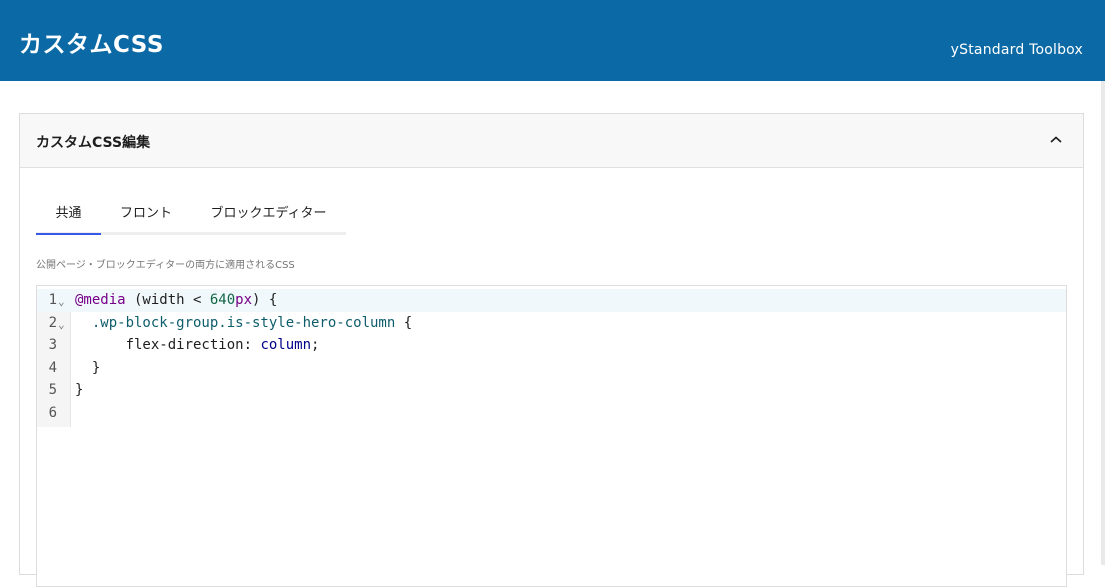 This screenshot has height=587, width=1105. I want to click on tab-block-editor: ブロックエディター, so click(268, 211).